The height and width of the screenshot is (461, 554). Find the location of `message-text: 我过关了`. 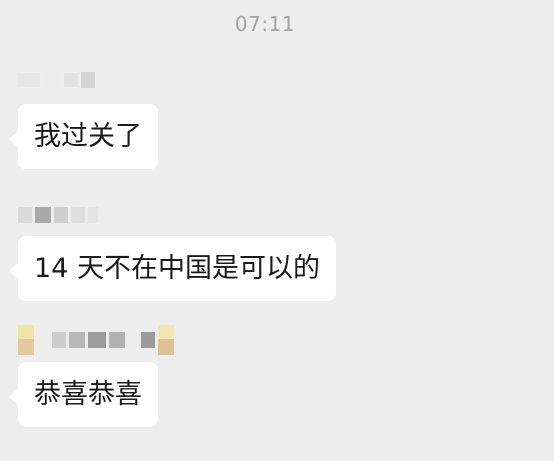

message-text: 我过关了 is located at coordinates (88, 136).